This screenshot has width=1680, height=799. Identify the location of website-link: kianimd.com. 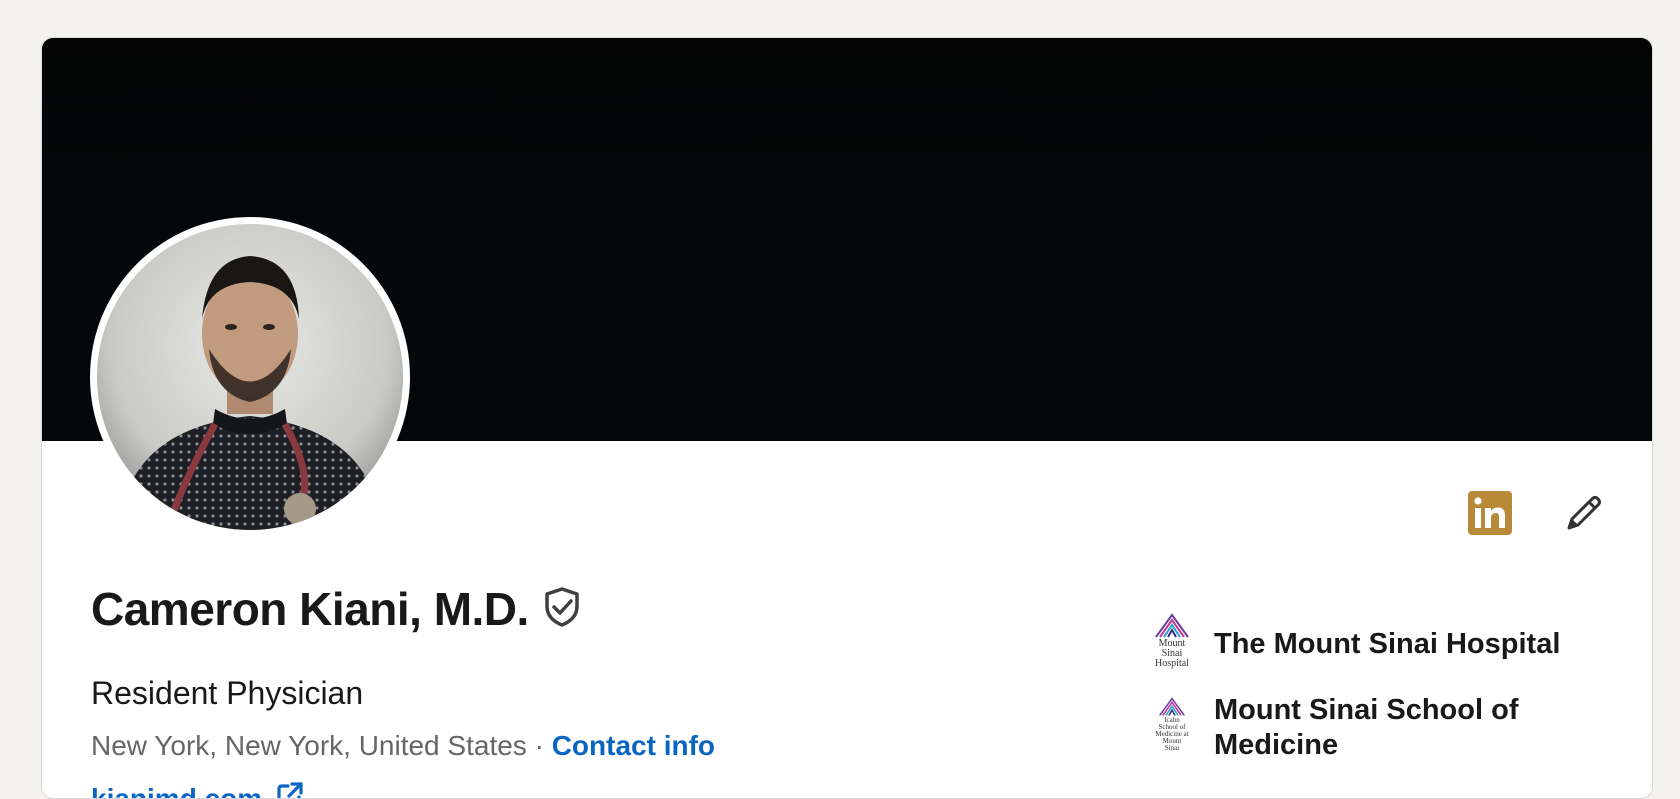
(197, 790).